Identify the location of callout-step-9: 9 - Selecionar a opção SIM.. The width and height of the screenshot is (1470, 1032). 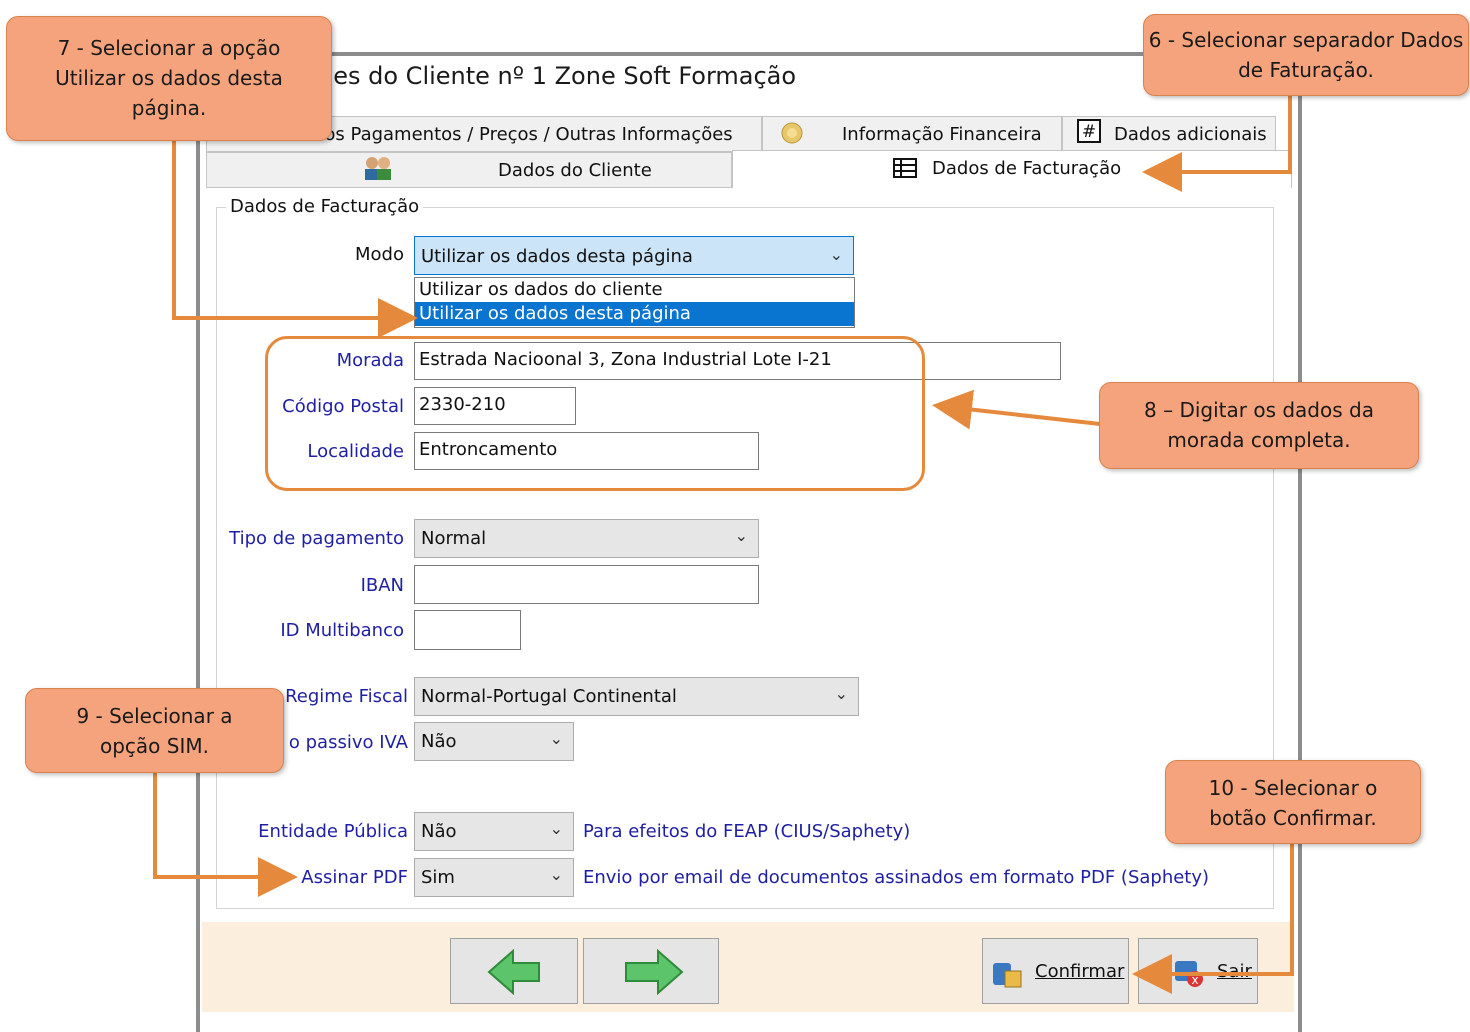
(154, 730).